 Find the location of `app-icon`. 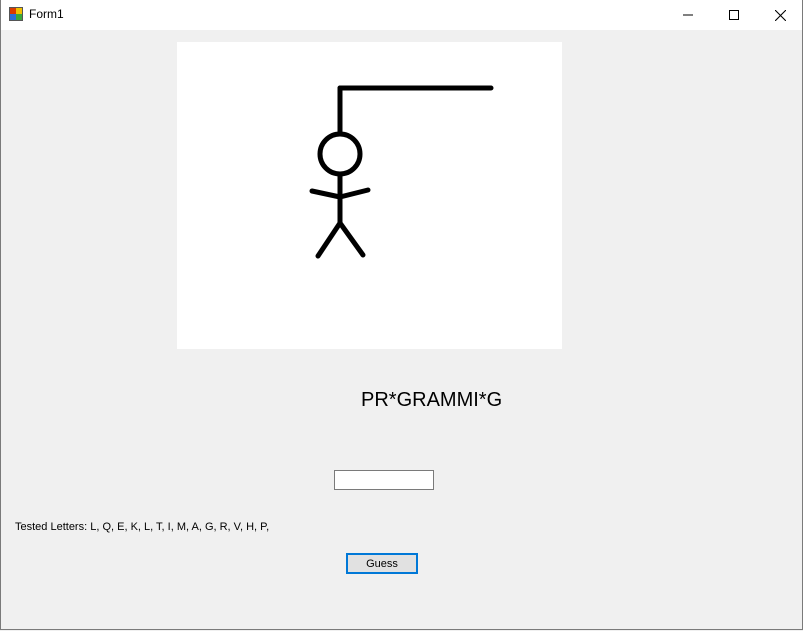

app-icon is located at coordinates (16, 14).